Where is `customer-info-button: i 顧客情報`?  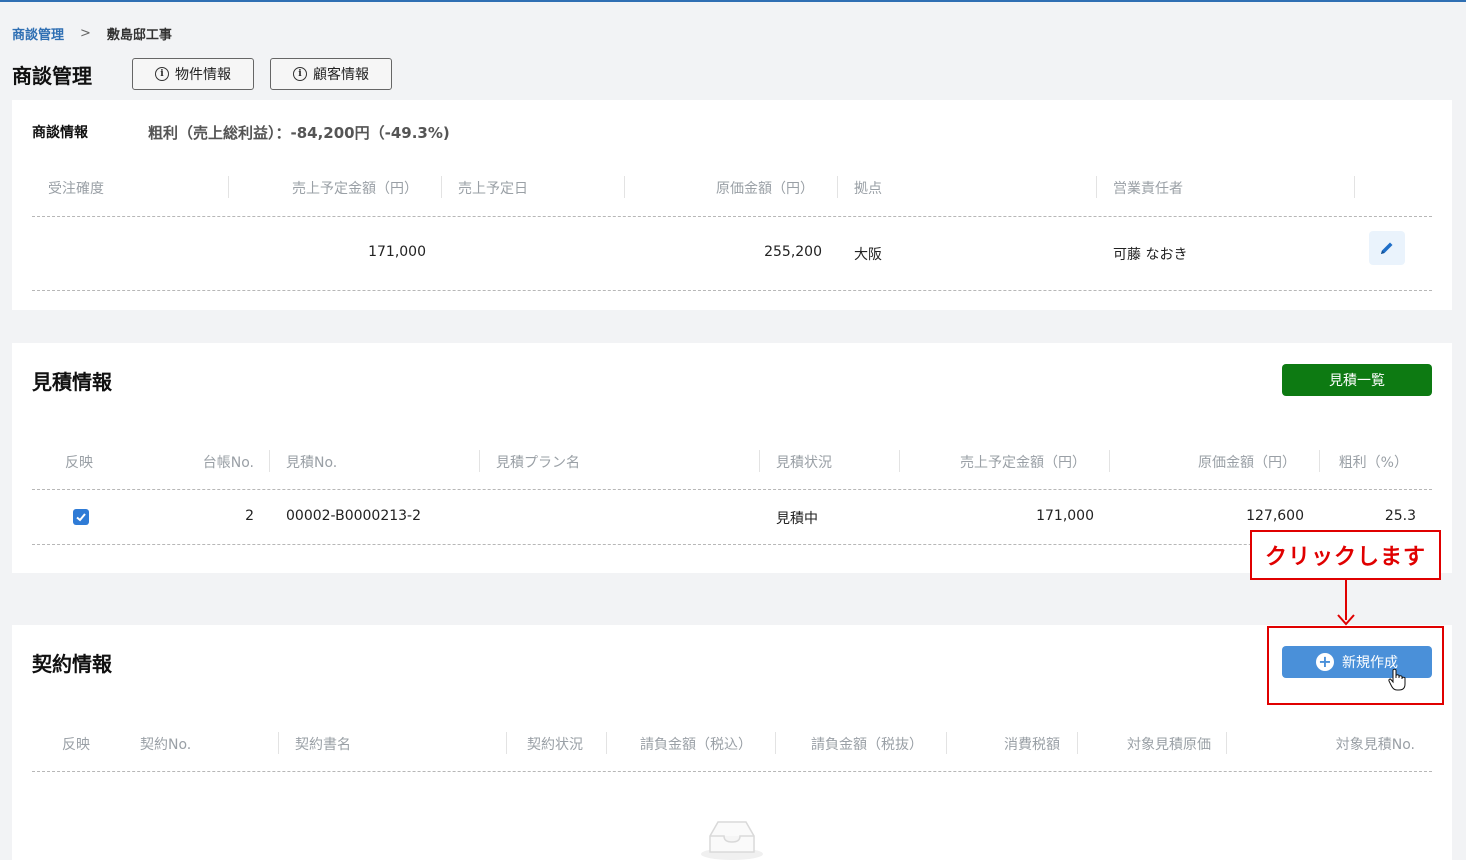
customer-info-button: i 顧客情報 is located at coordinates (331, 74).